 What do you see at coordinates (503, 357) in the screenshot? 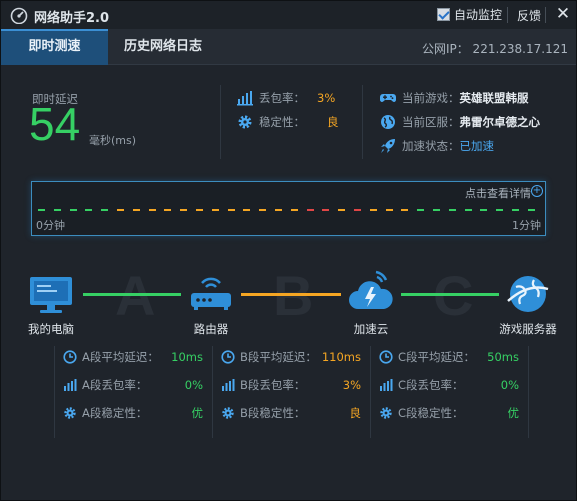
I see `segment-c-latency-value: 50ms` at bounding box center [503, 357].